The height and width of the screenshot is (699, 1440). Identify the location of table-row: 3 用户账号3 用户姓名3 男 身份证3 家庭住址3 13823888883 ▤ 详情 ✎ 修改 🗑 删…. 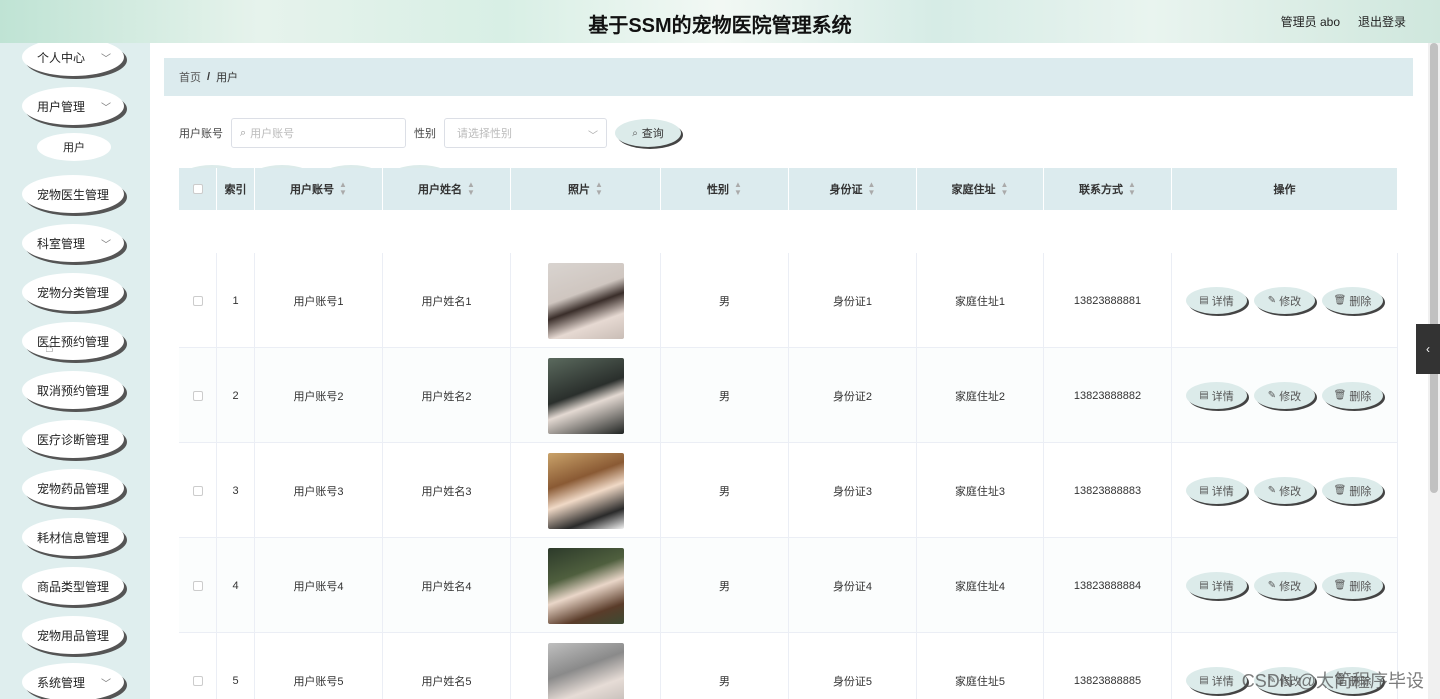
(788, 490).